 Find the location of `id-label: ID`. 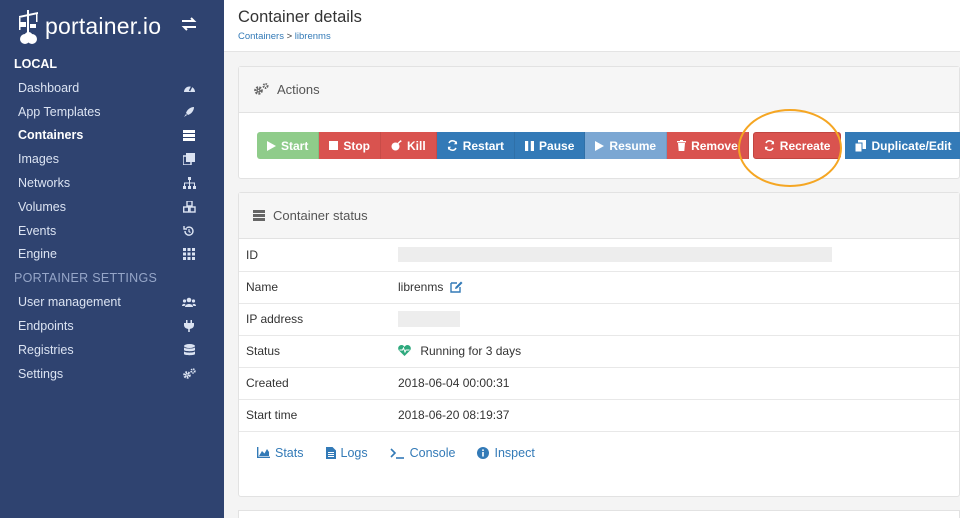

id-label: ID is located at coordinates (315, 255).